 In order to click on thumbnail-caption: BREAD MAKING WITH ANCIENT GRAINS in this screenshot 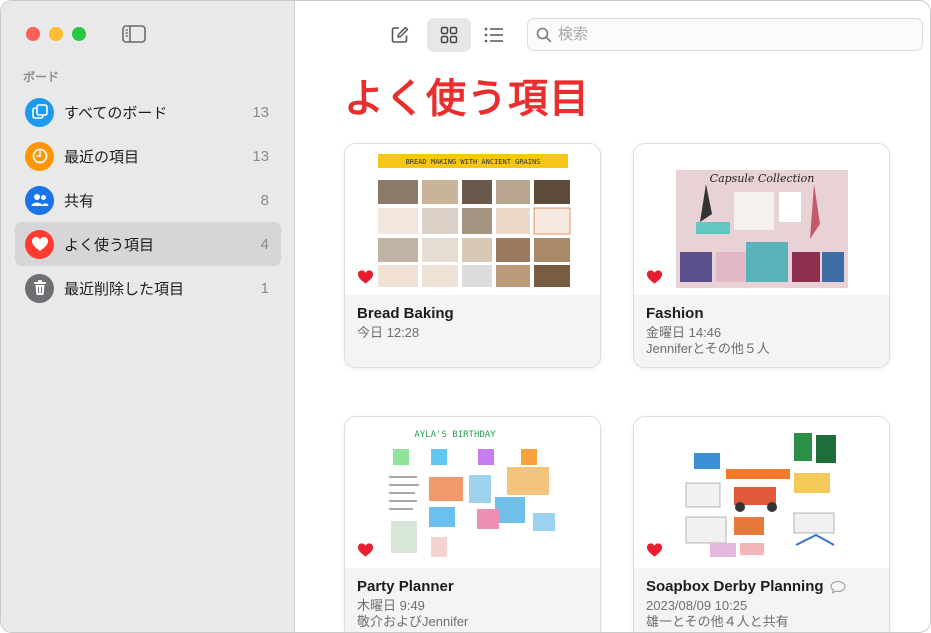, I will do `click(473, 162)`.